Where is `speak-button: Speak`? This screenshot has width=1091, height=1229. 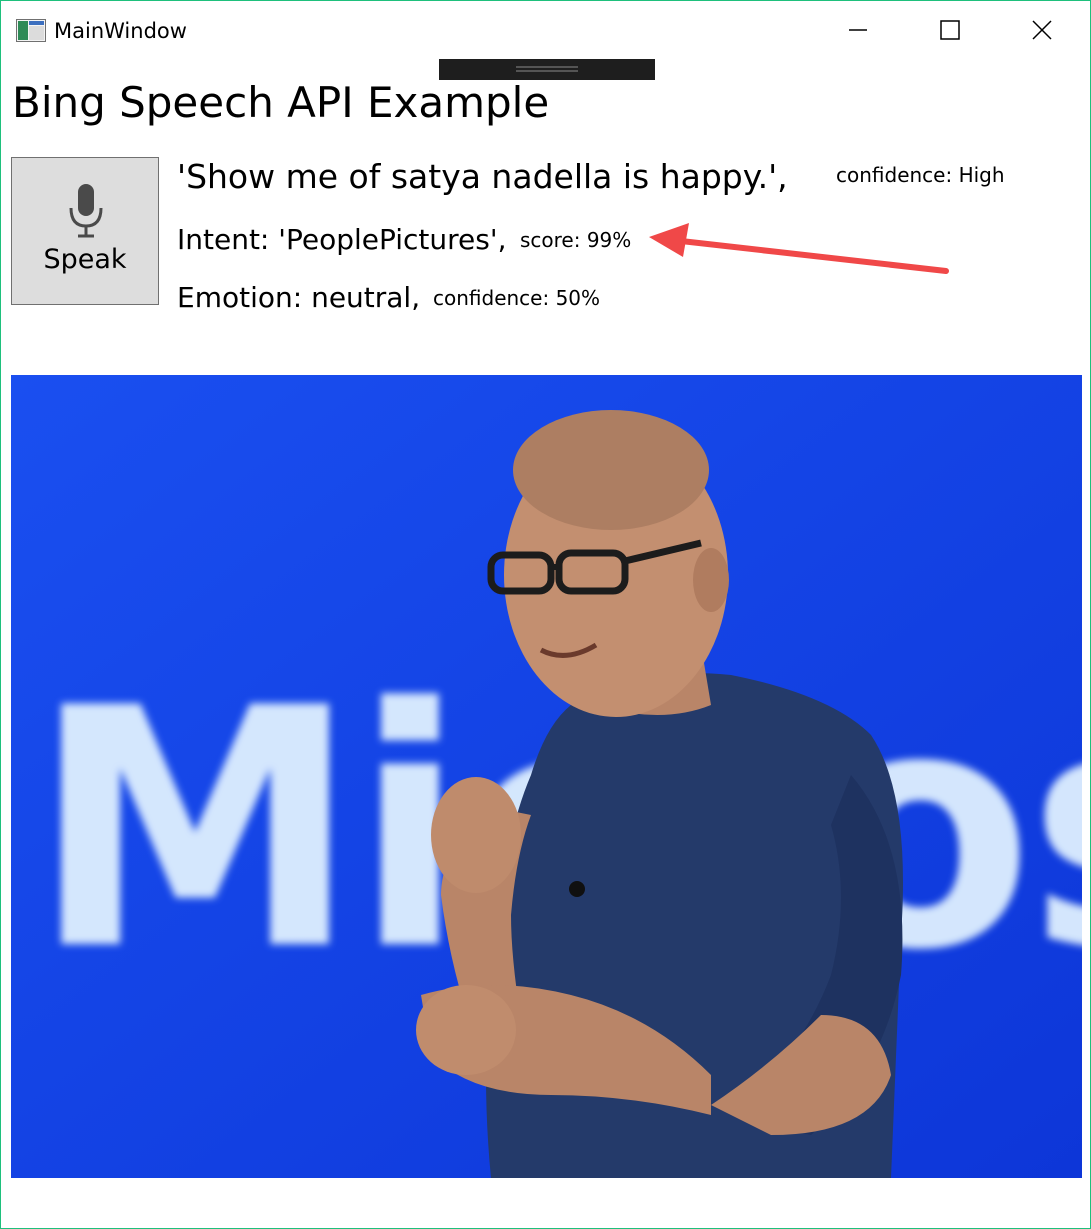 speak-button: Speak is located at coordinates (85, 231).